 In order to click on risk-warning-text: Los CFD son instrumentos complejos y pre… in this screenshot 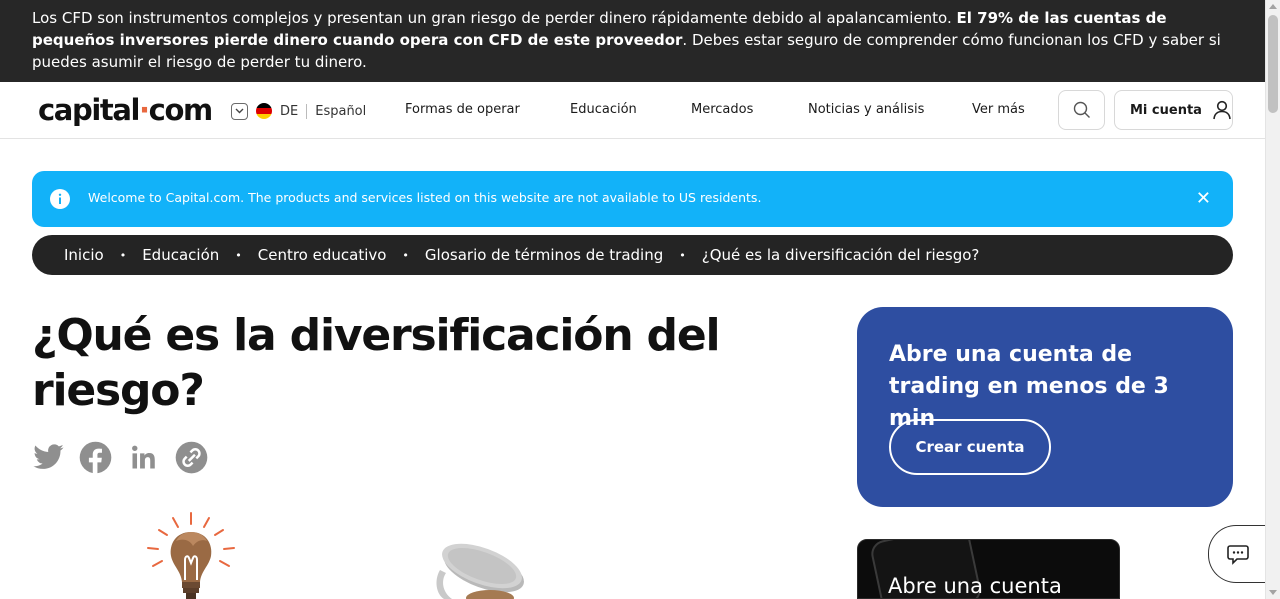, I will do `click(494, 18)`.